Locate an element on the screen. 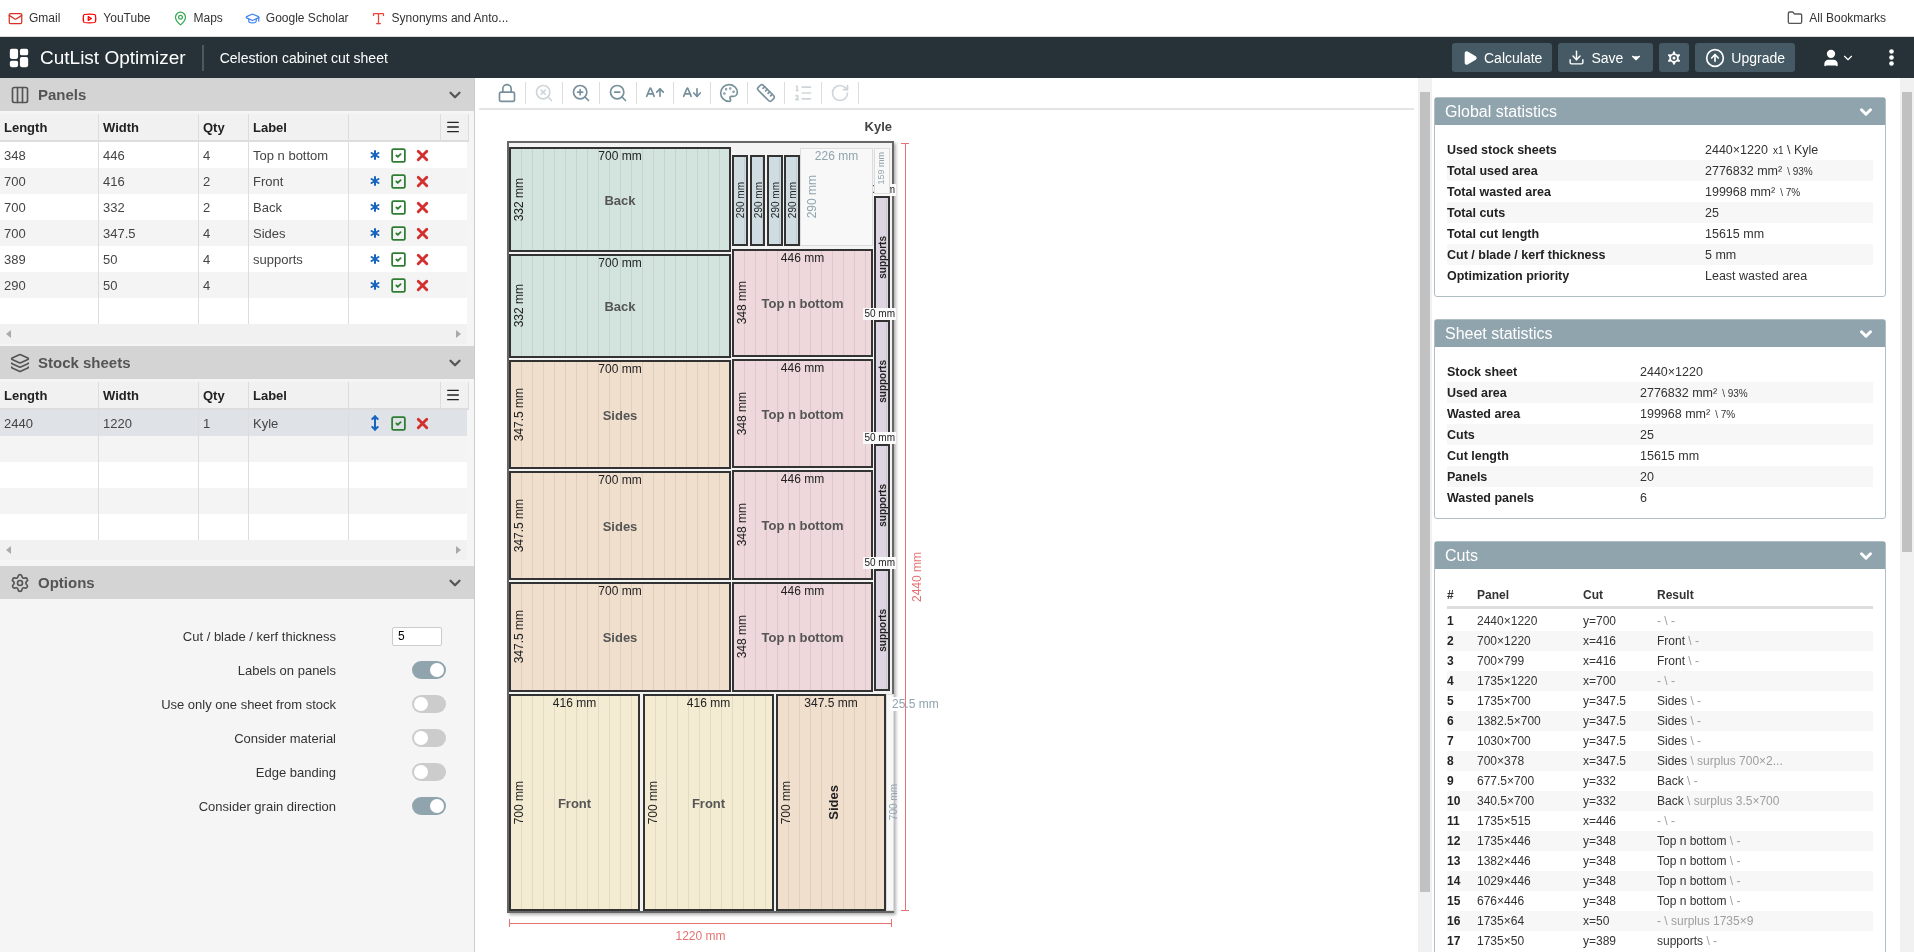  dimension-label: 1220 mm is located at coordinates (700, 936).